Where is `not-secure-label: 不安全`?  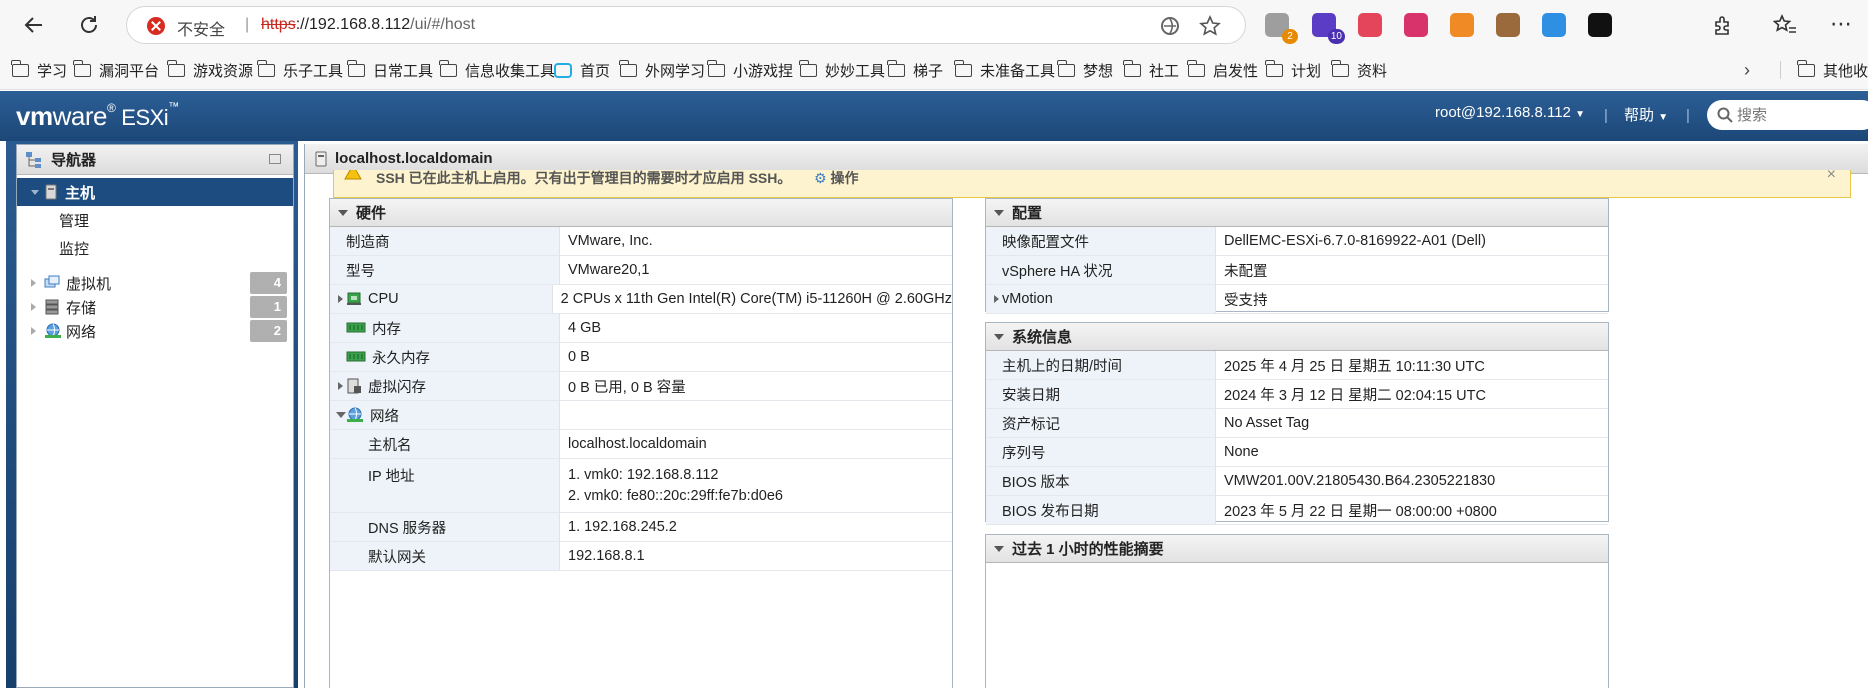 not-secure-label: 不安全 is located at coordinates (201, 28).